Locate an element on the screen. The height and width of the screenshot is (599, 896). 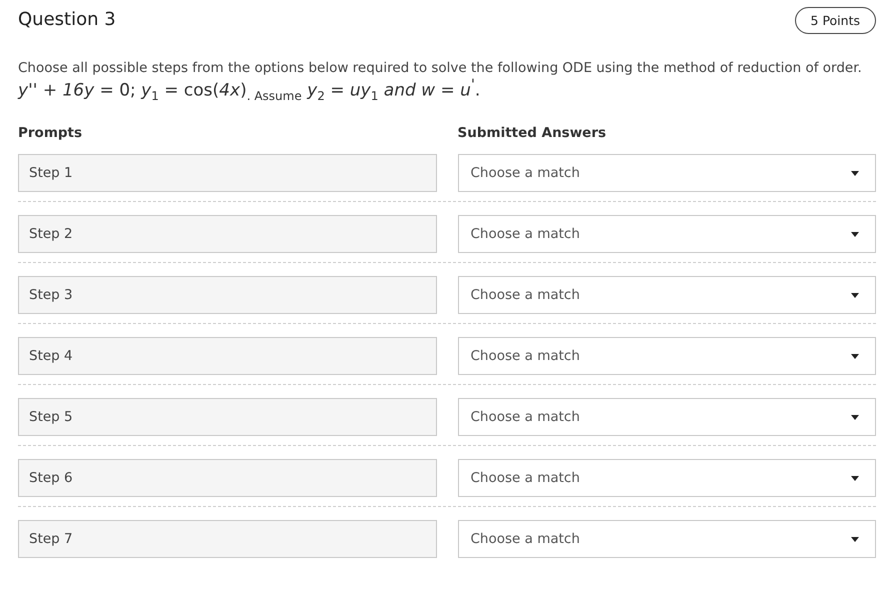
prompt-box: Step 7 is located at coordinates (227, 539).